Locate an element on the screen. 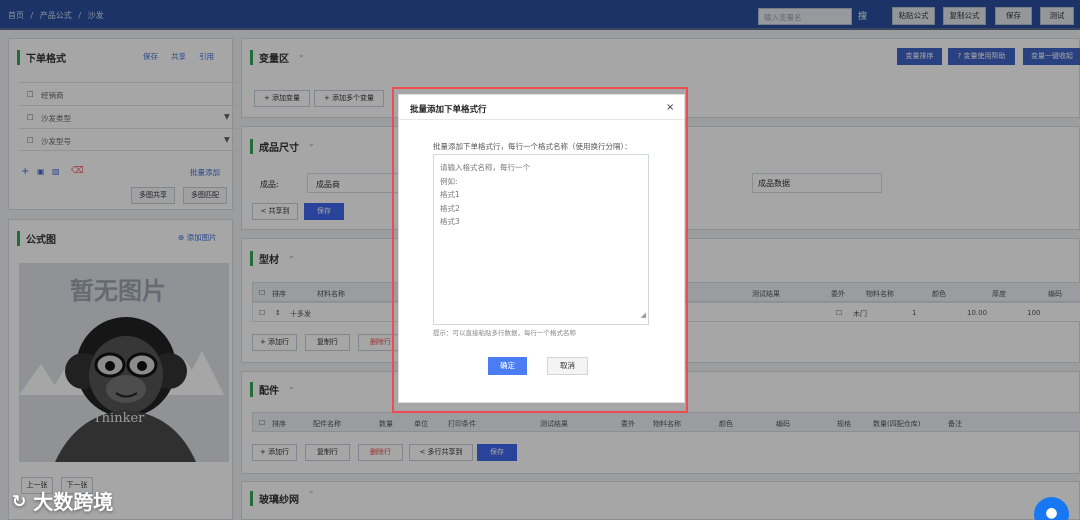 This screenshot has height=520, width=1080. placeholder-line: 例如: is located at coordinates (449, 181).